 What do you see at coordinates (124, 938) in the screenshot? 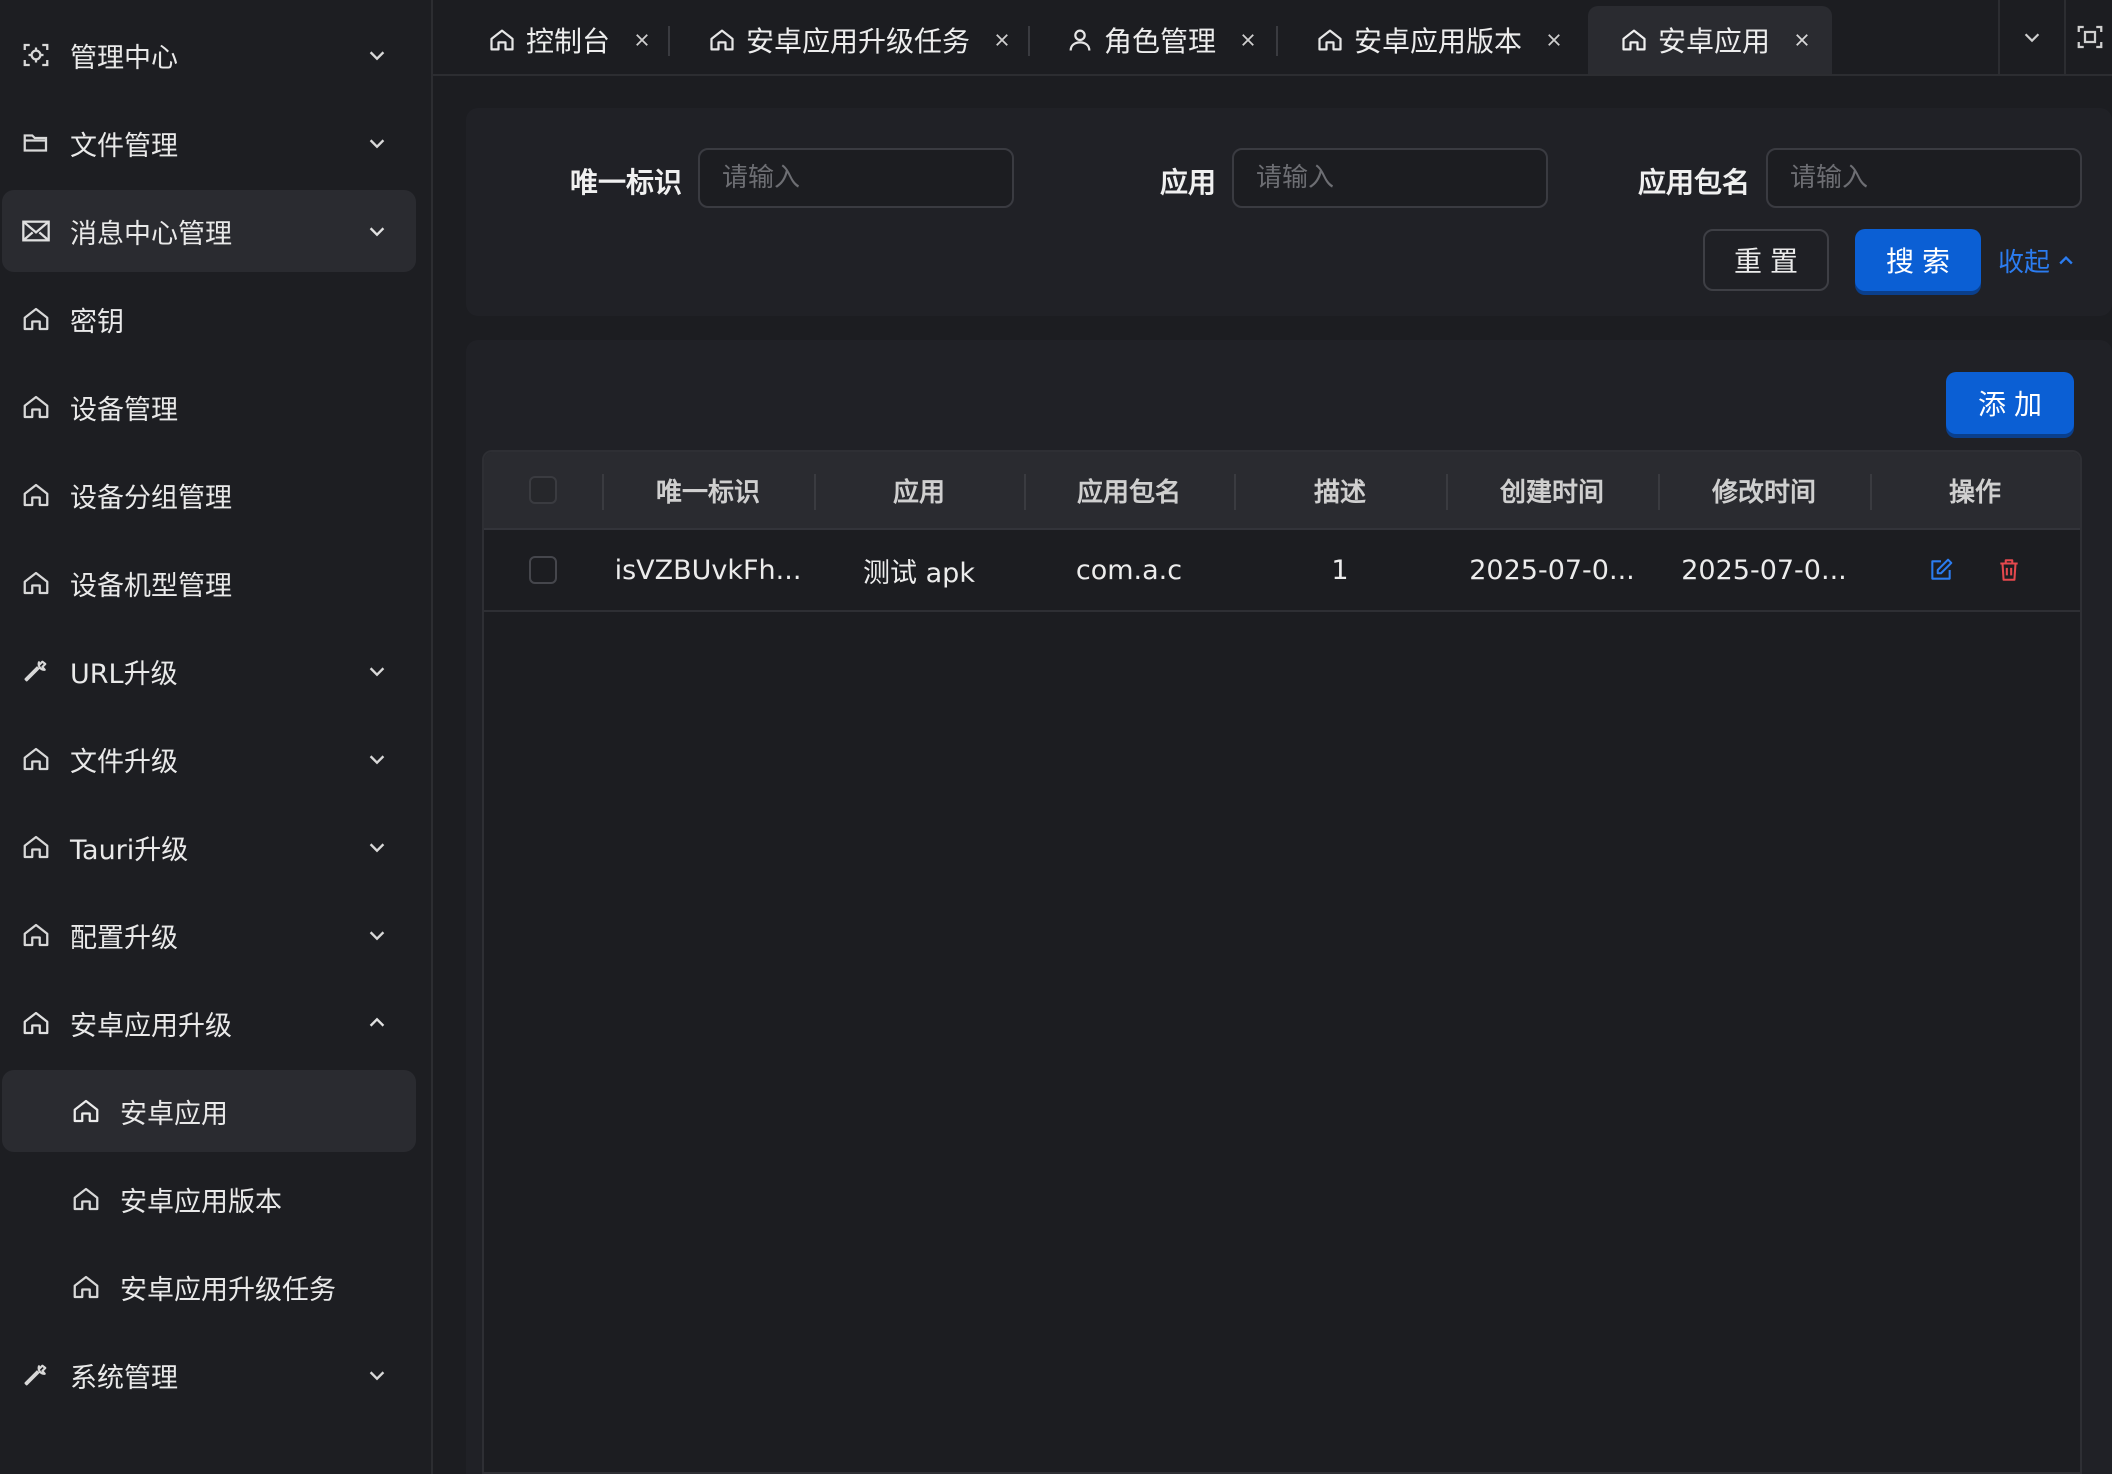
I see `sidebar-item-label: 配置升级` at bounding box center [124, 938].